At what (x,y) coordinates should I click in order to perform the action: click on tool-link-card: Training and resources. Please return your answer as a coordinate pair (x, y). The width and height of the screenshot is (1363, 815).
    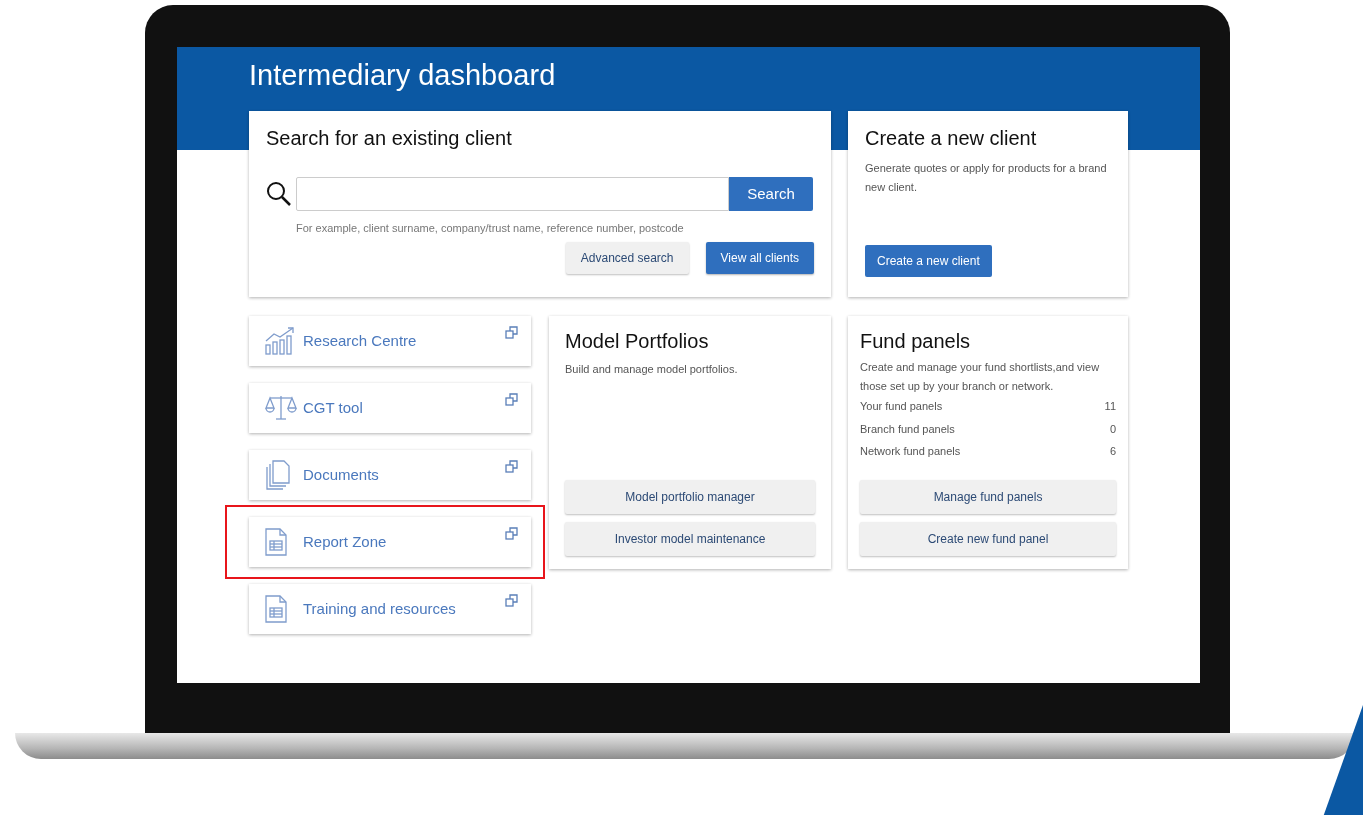
    Looking at the image, I should click on (390, 609).